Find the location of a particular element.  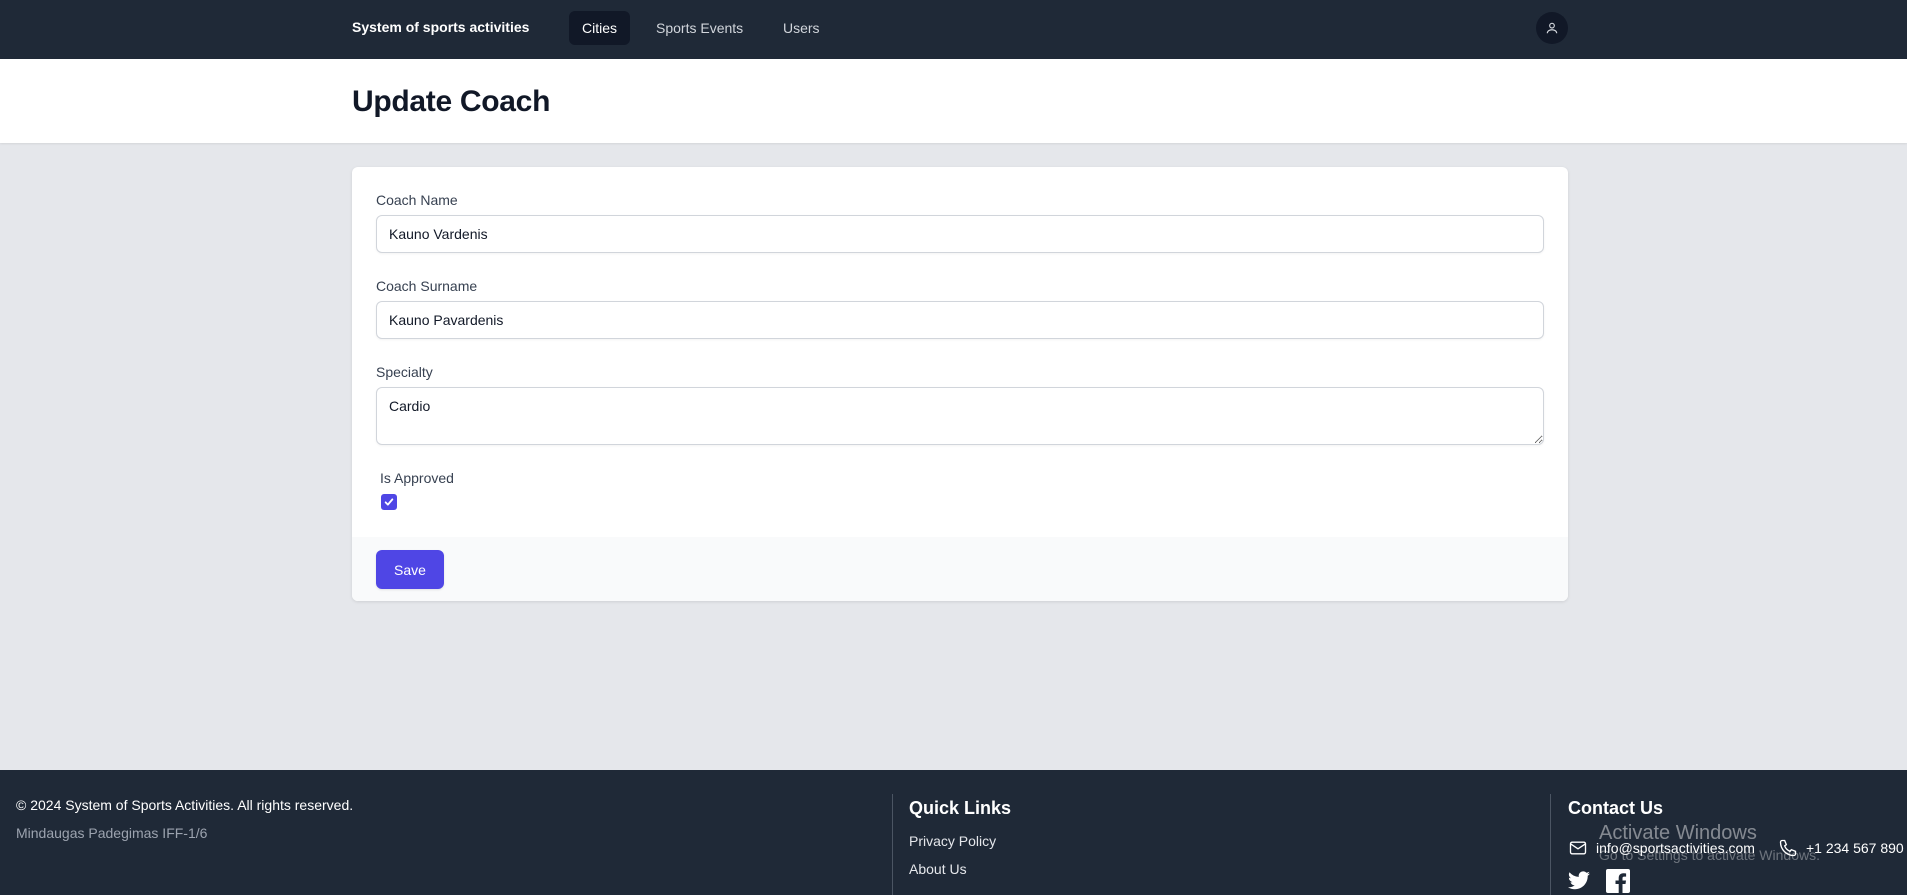

mail-icon is located at coordinates (1578, 848).